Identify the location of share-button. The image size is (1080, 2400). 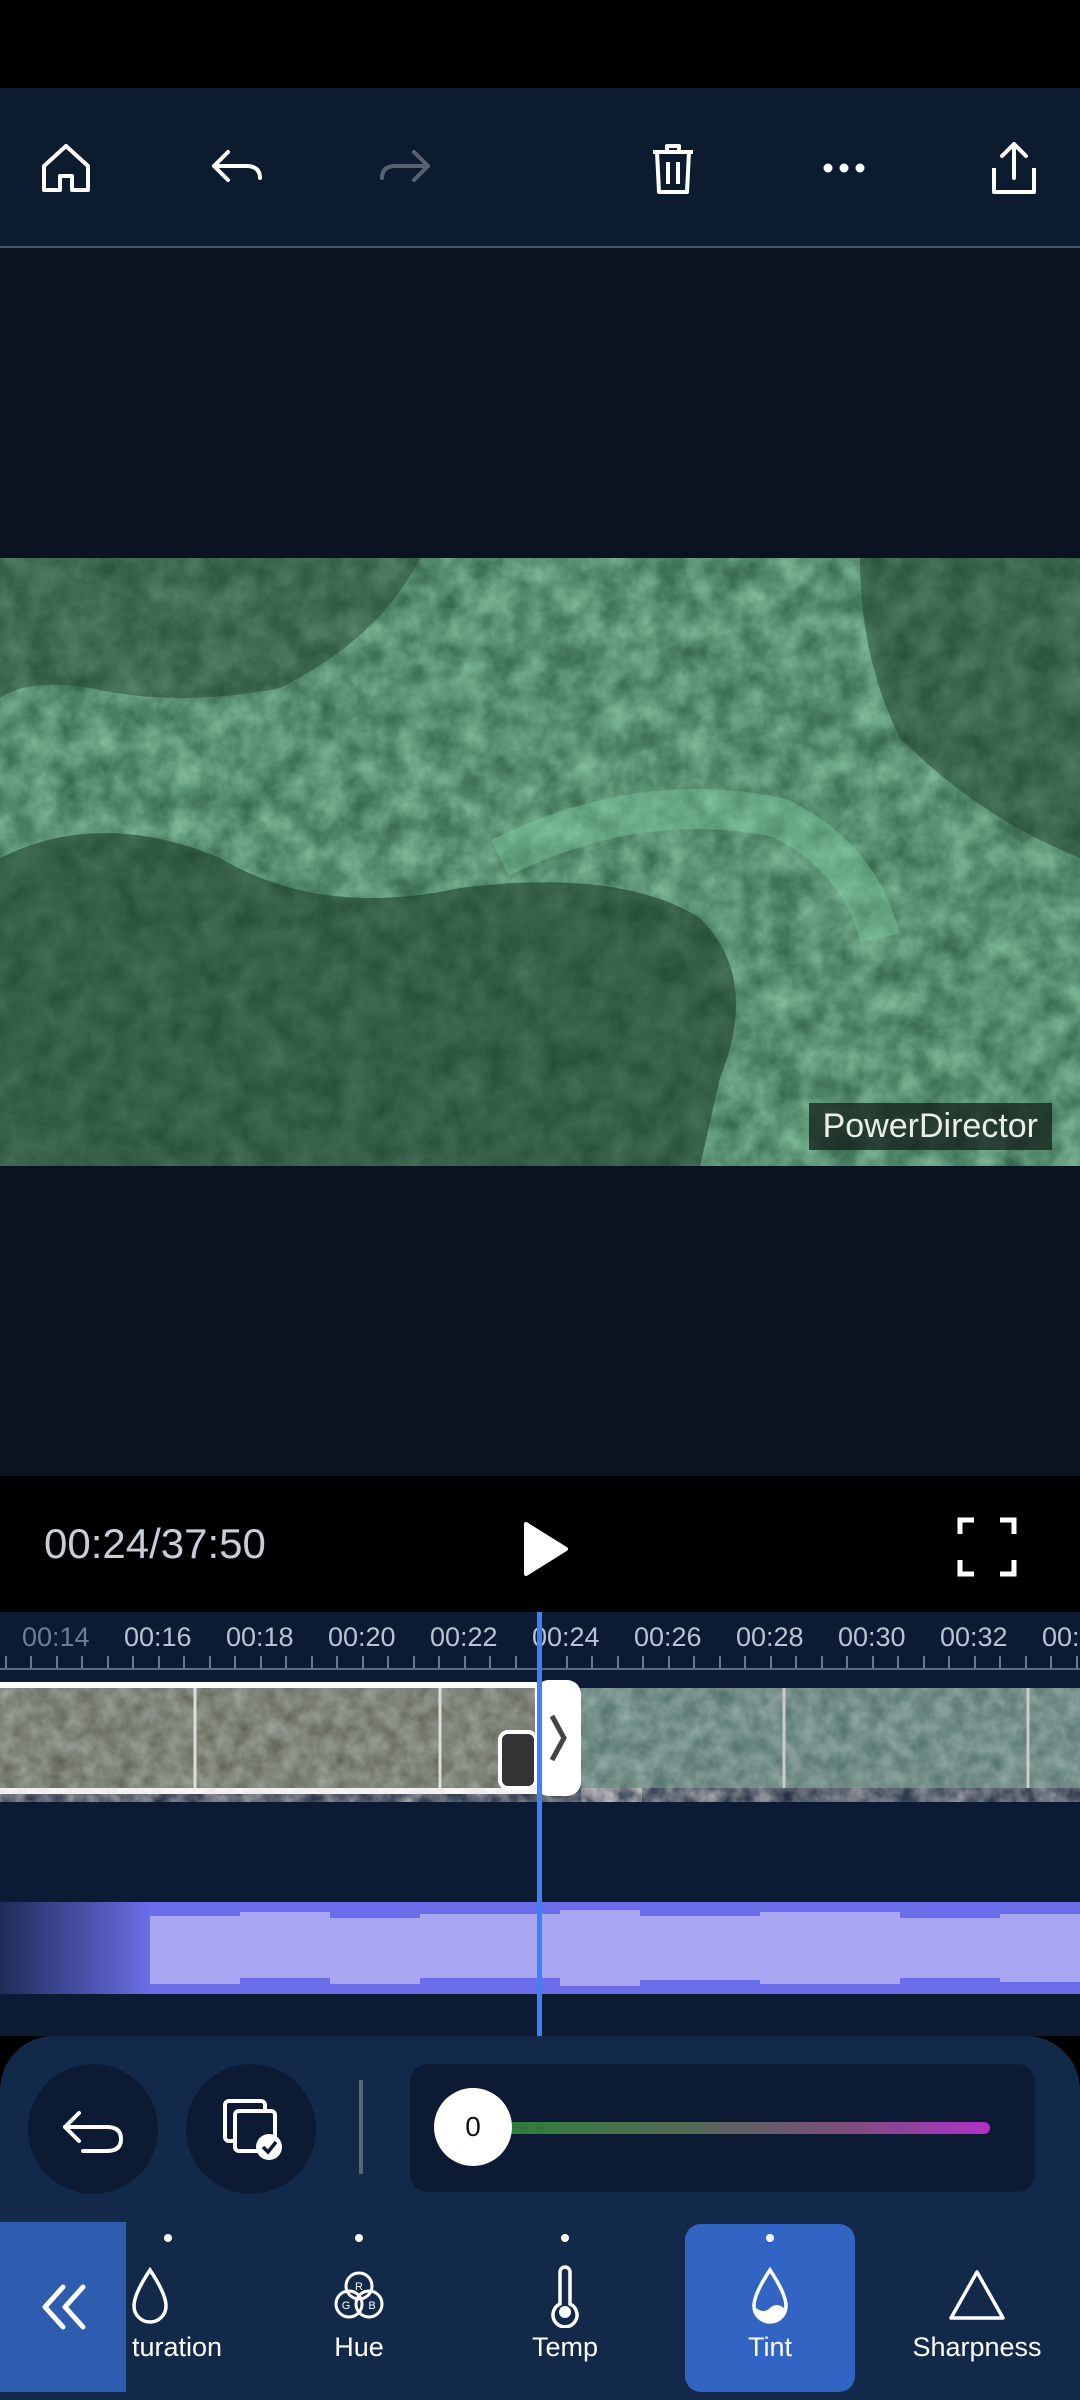
(1014, 168).